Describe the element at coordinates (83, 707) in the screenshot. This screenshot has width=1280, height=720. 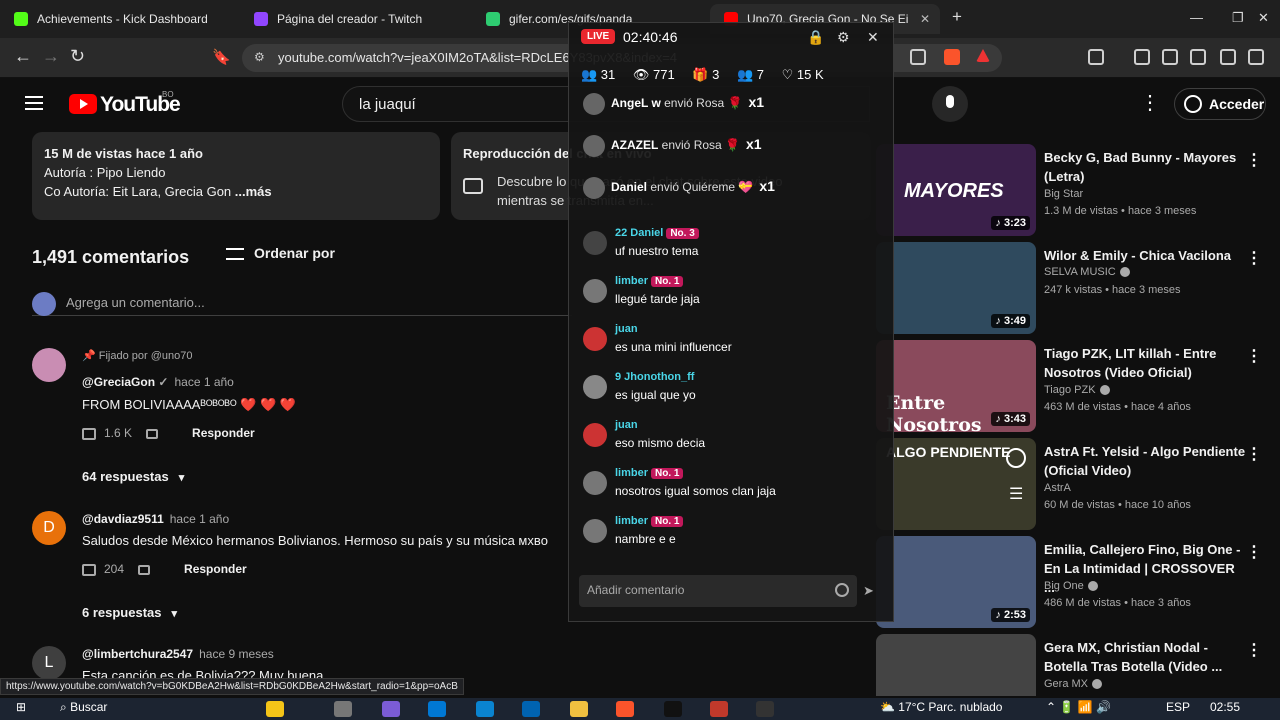
I see `taskbar-search: ⌕ Buscar` at that location.